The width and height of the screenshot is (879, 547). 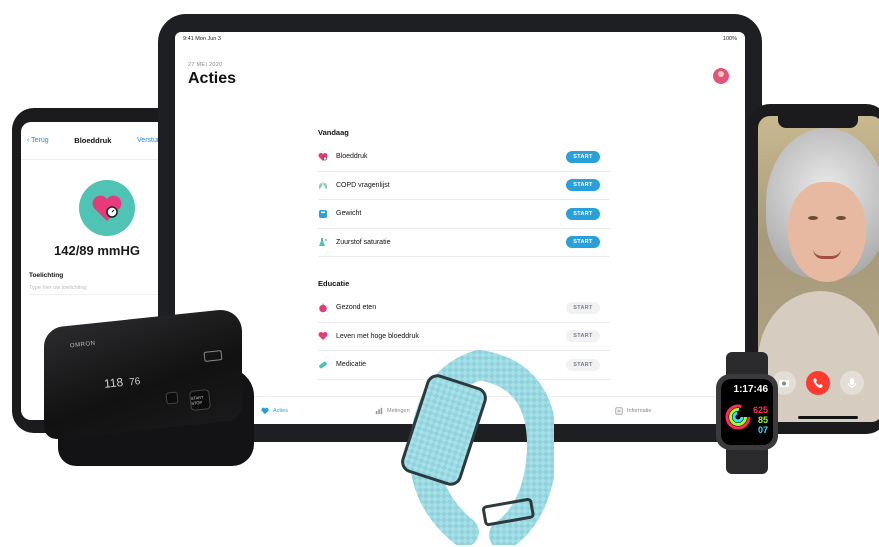 I want to click on smart-watch: 1:17:46 625 85 07, so click(x=747, y=413).